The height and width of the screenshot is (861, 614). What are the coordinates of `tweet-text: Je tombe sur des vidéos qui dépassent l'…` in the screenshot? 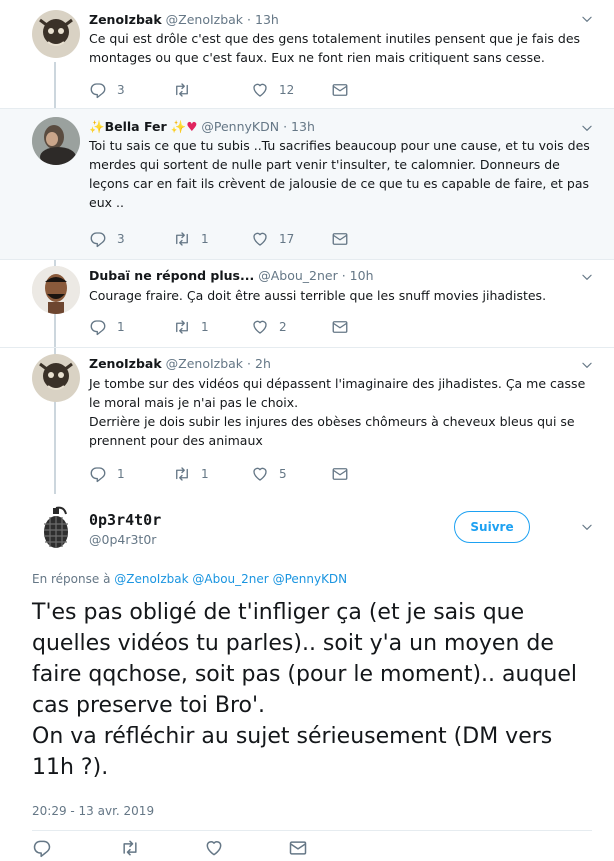 It's located at (341, 412).